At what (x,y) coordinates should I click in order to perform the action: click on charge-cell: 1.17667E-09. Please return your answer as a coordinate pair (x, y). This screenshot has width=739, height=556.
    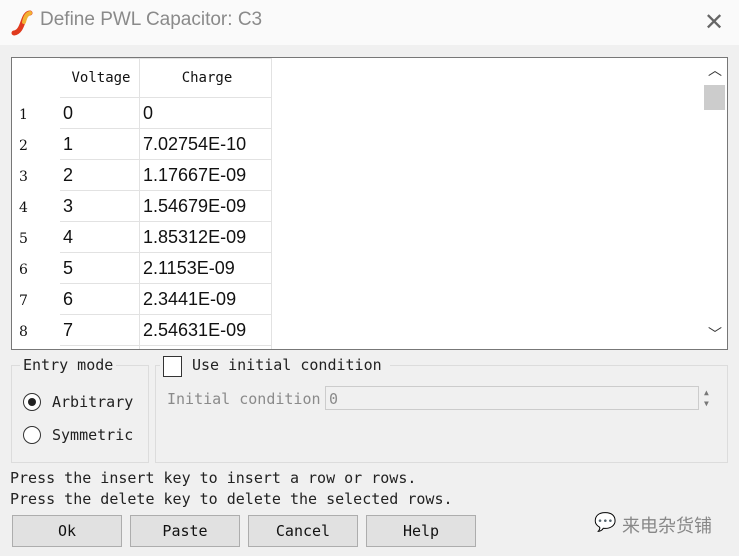
    Looking at the image, I should click on (205, 175).